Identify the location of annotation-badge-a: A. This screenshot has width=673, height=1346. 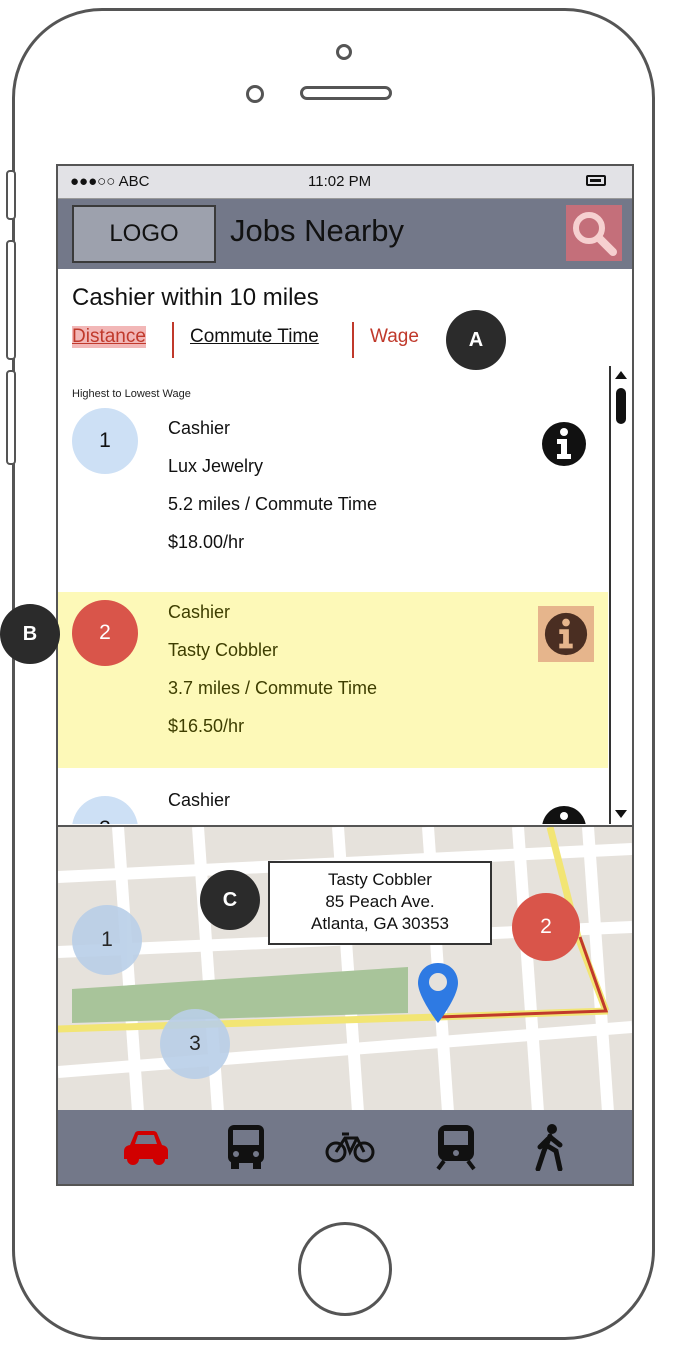
(476, 340).